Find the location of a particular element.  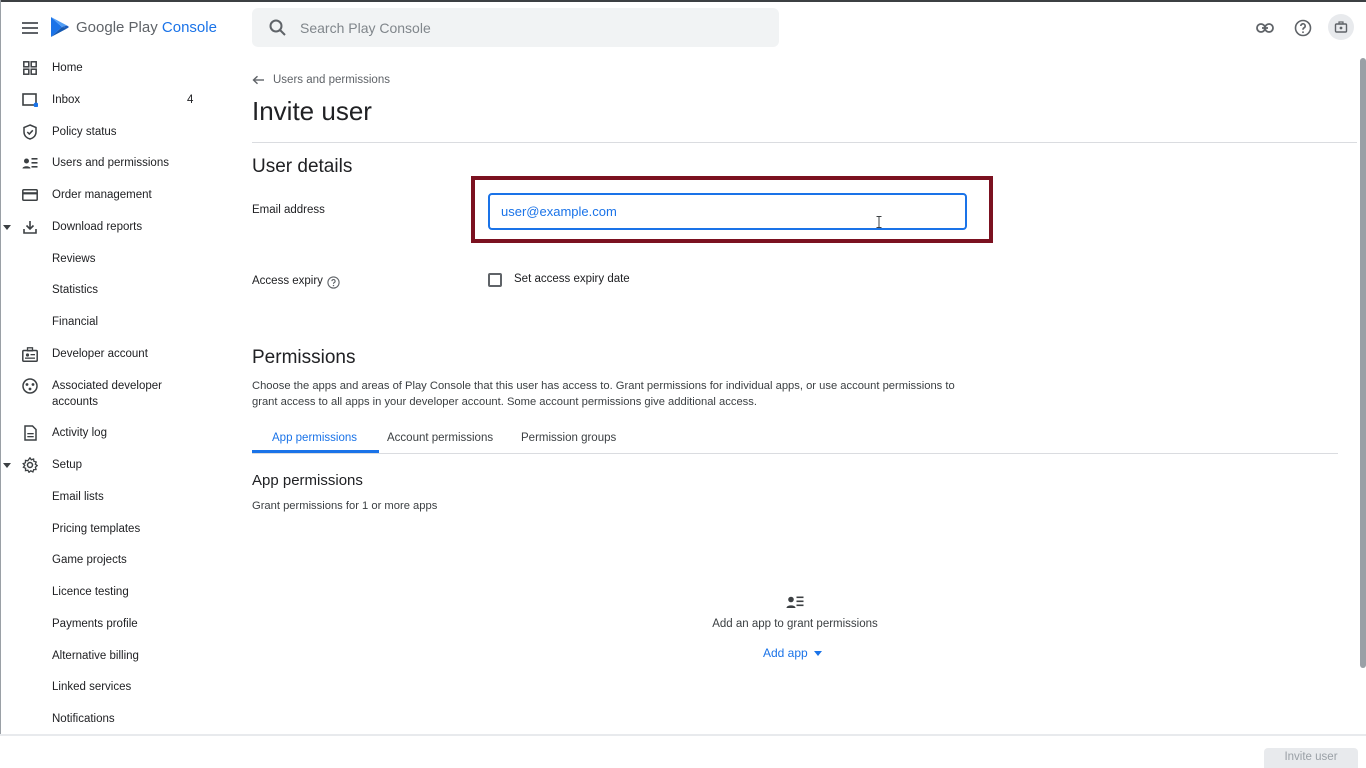

download-icon is located at coordinates (30, 227).